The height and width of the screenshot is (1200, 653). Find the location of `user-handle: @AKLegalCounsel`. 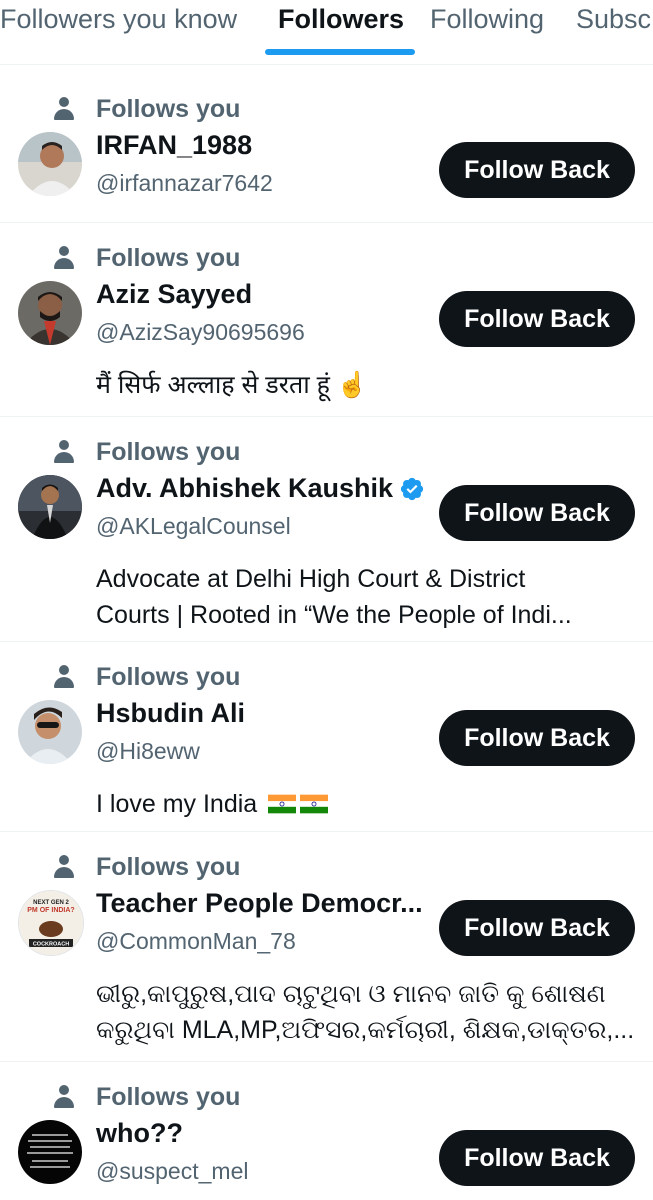

user-handle: @AKLegalCounsel is located at coordinates (193, 526).